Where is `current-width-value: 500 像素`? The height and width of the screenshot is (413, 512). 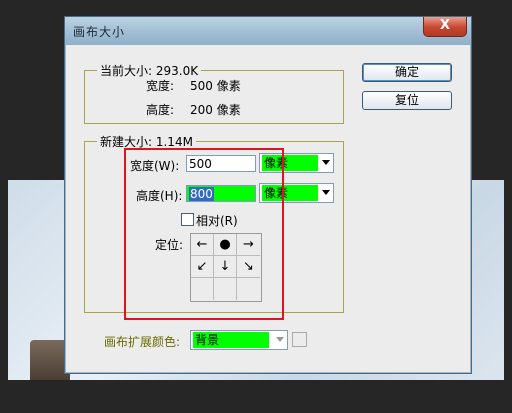
current-width-value: 500 像素 is located at coordinates (215, 86).